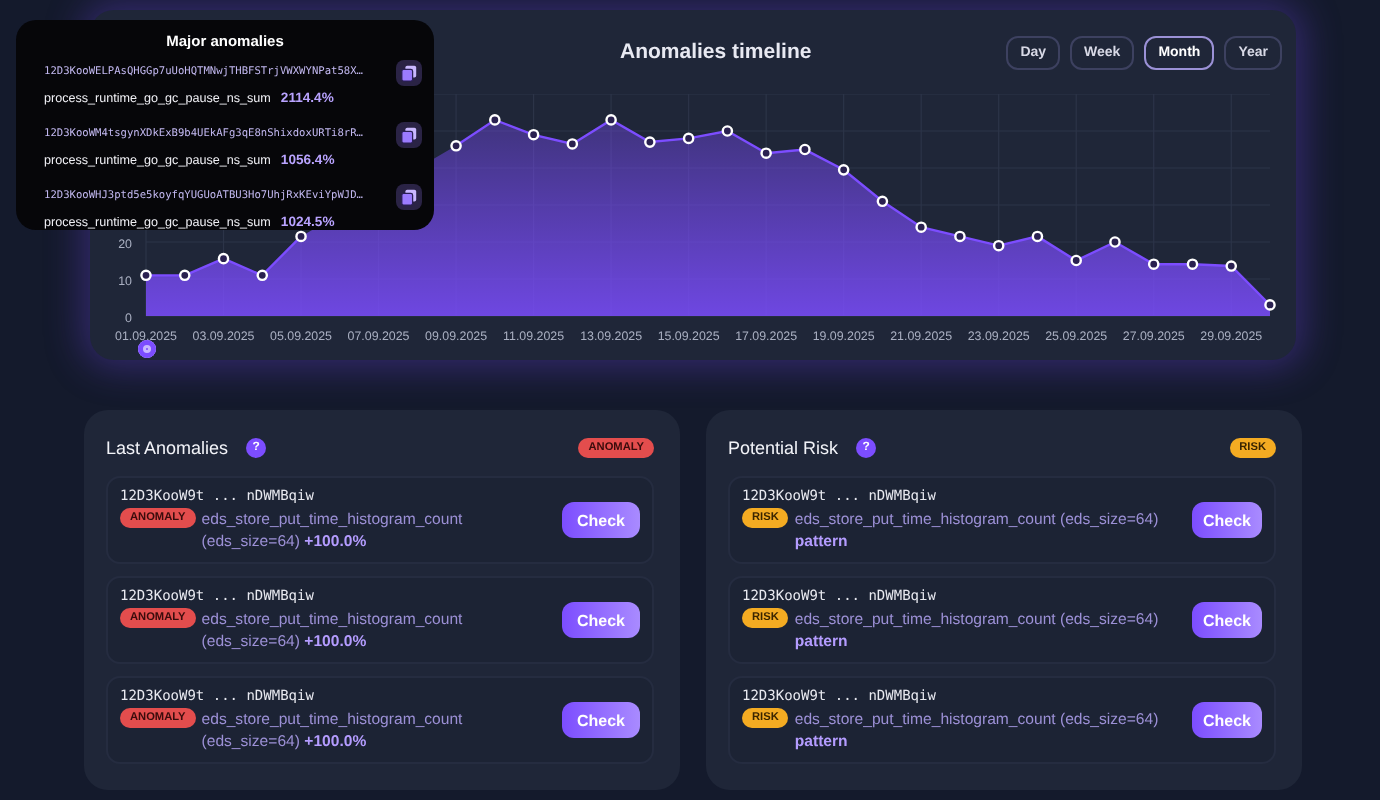 The image size is (1380, 800). I want to click on marker-icon, so click(147, 349).